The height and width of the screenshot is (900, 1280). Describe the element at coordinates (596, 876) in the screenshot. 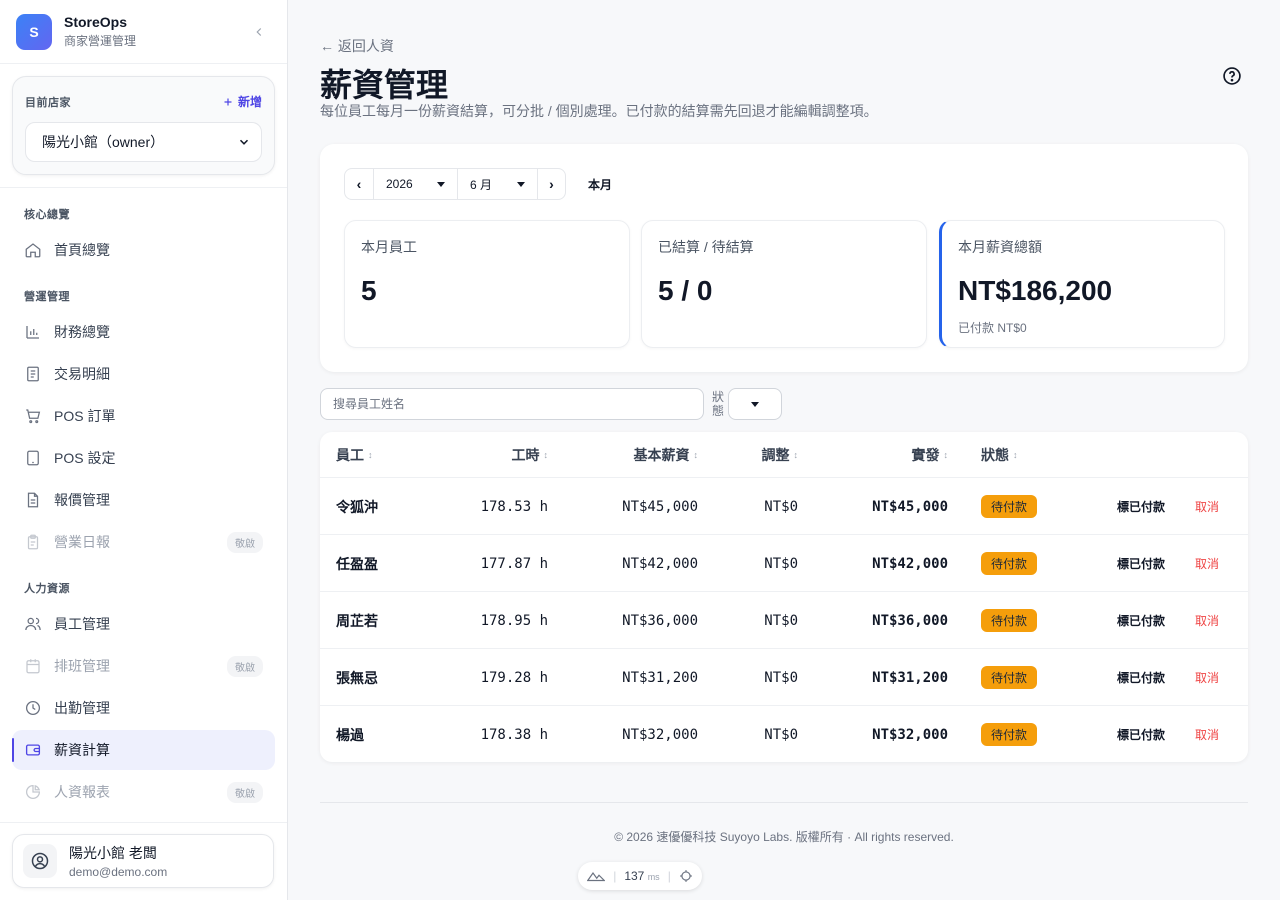

I see `mountain-logo-icon` at that location.